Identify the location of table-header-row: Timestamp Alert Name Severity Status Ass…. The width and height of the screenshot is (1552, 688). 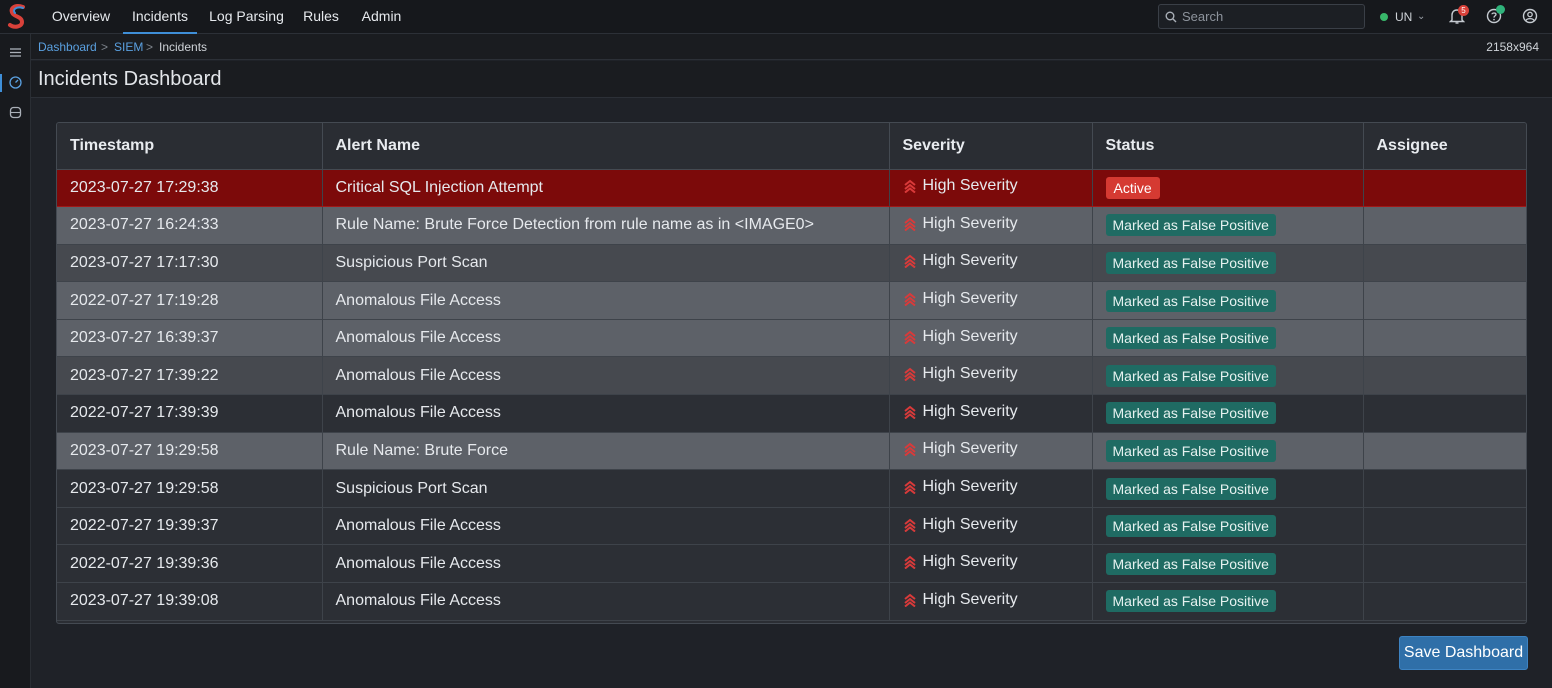
(791, 146).